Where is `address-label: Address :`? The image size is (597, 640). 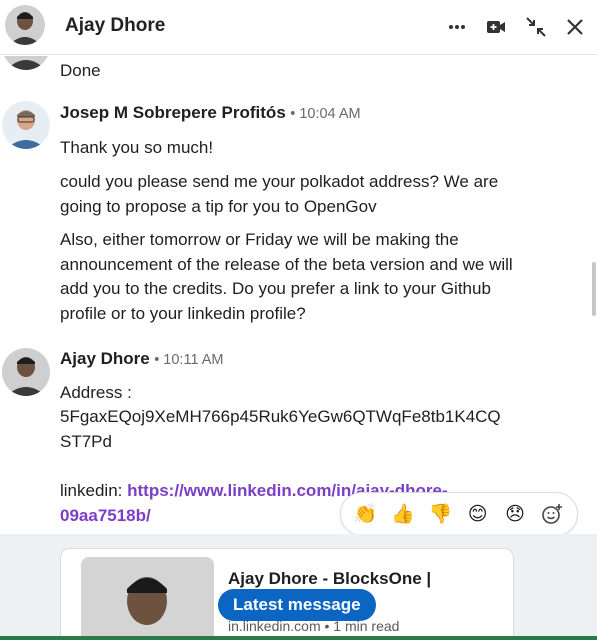 address-label: Address : is located at coordinates (96, 392).